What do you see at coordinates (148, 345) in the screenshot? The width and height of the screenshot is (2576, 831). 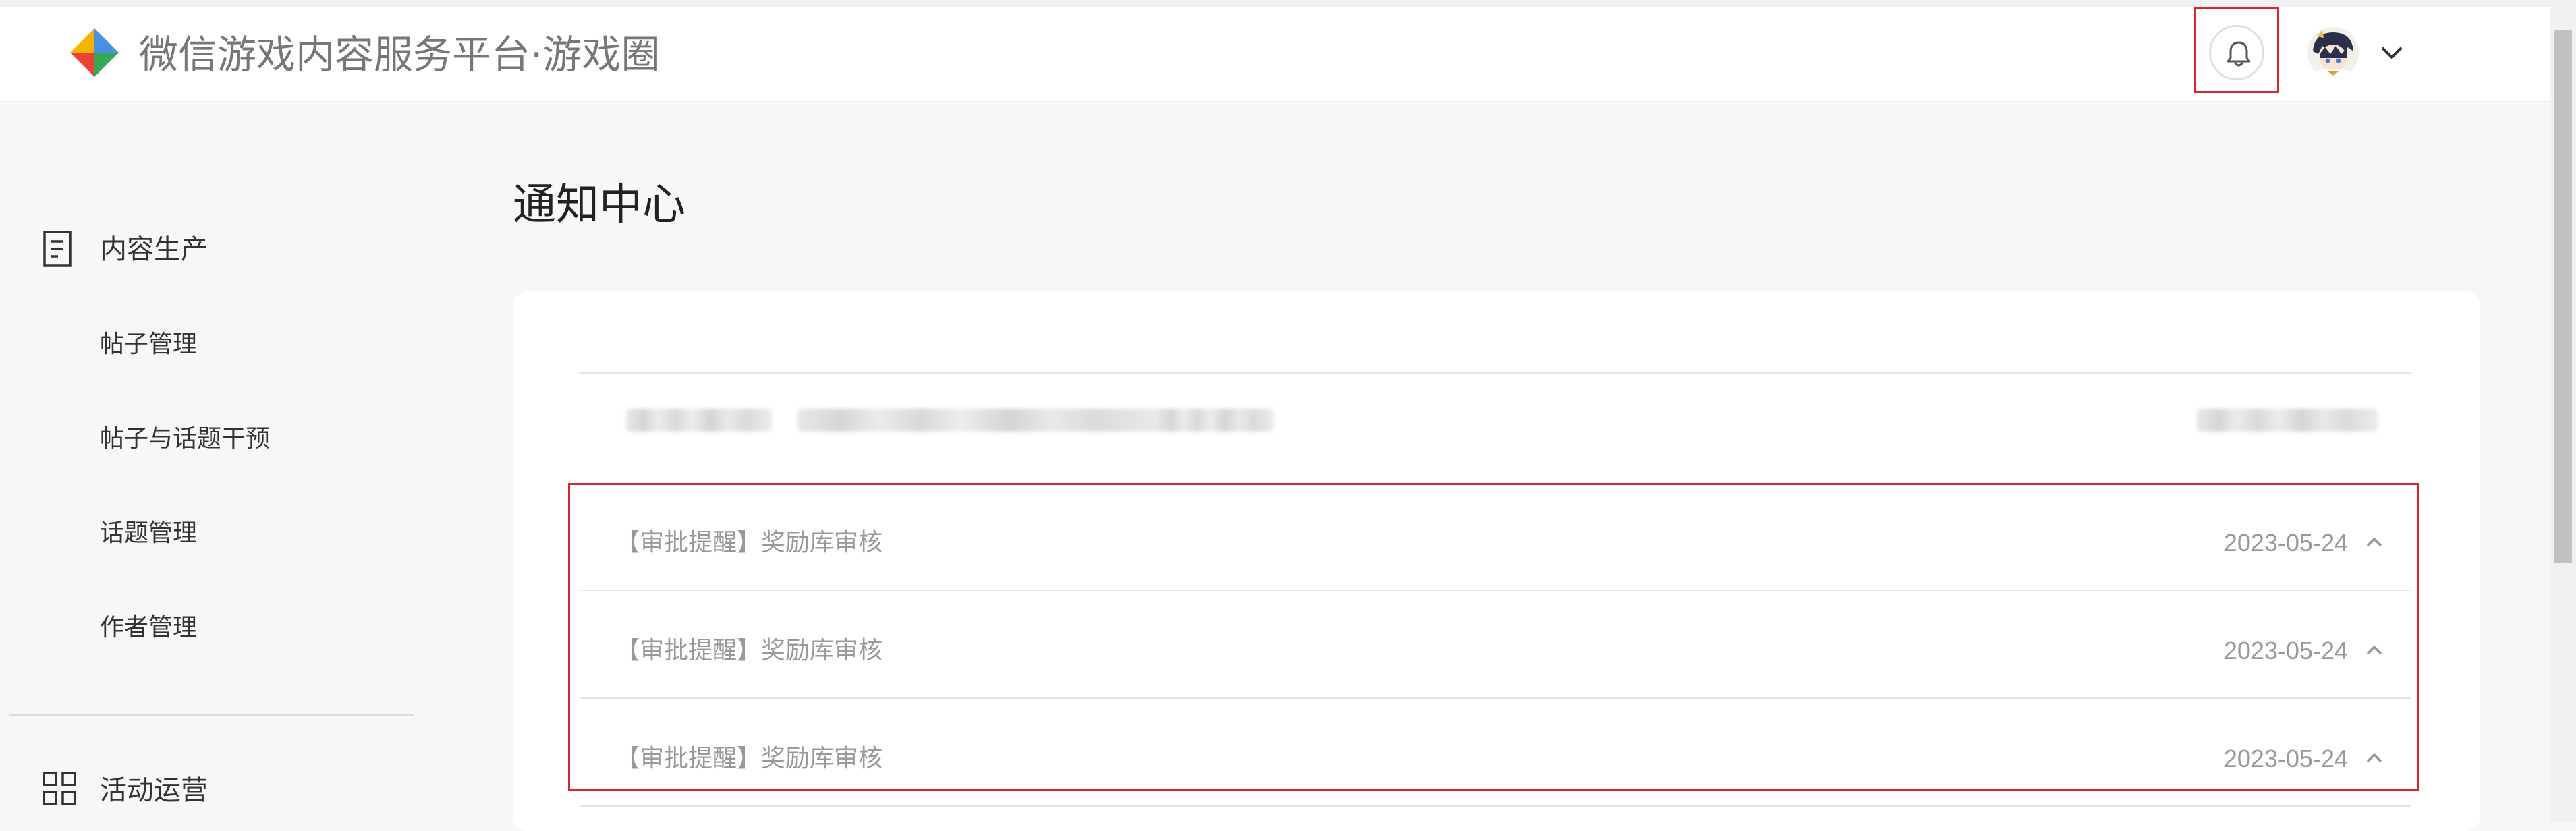 I see `sidebar-item-post-management: 帖子管理` at bounding box center [148, 345].